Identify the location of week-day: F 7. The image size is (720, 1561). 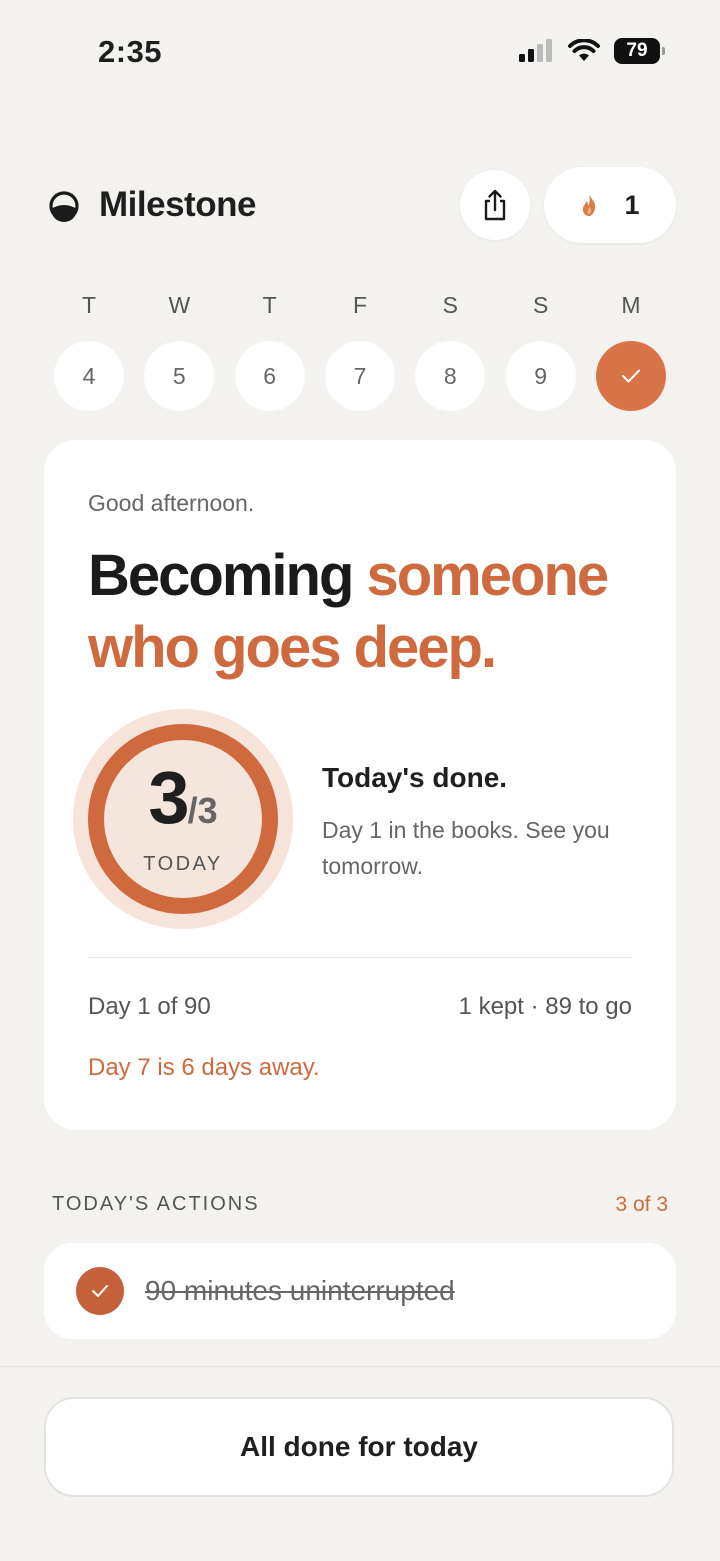
(359, 351).